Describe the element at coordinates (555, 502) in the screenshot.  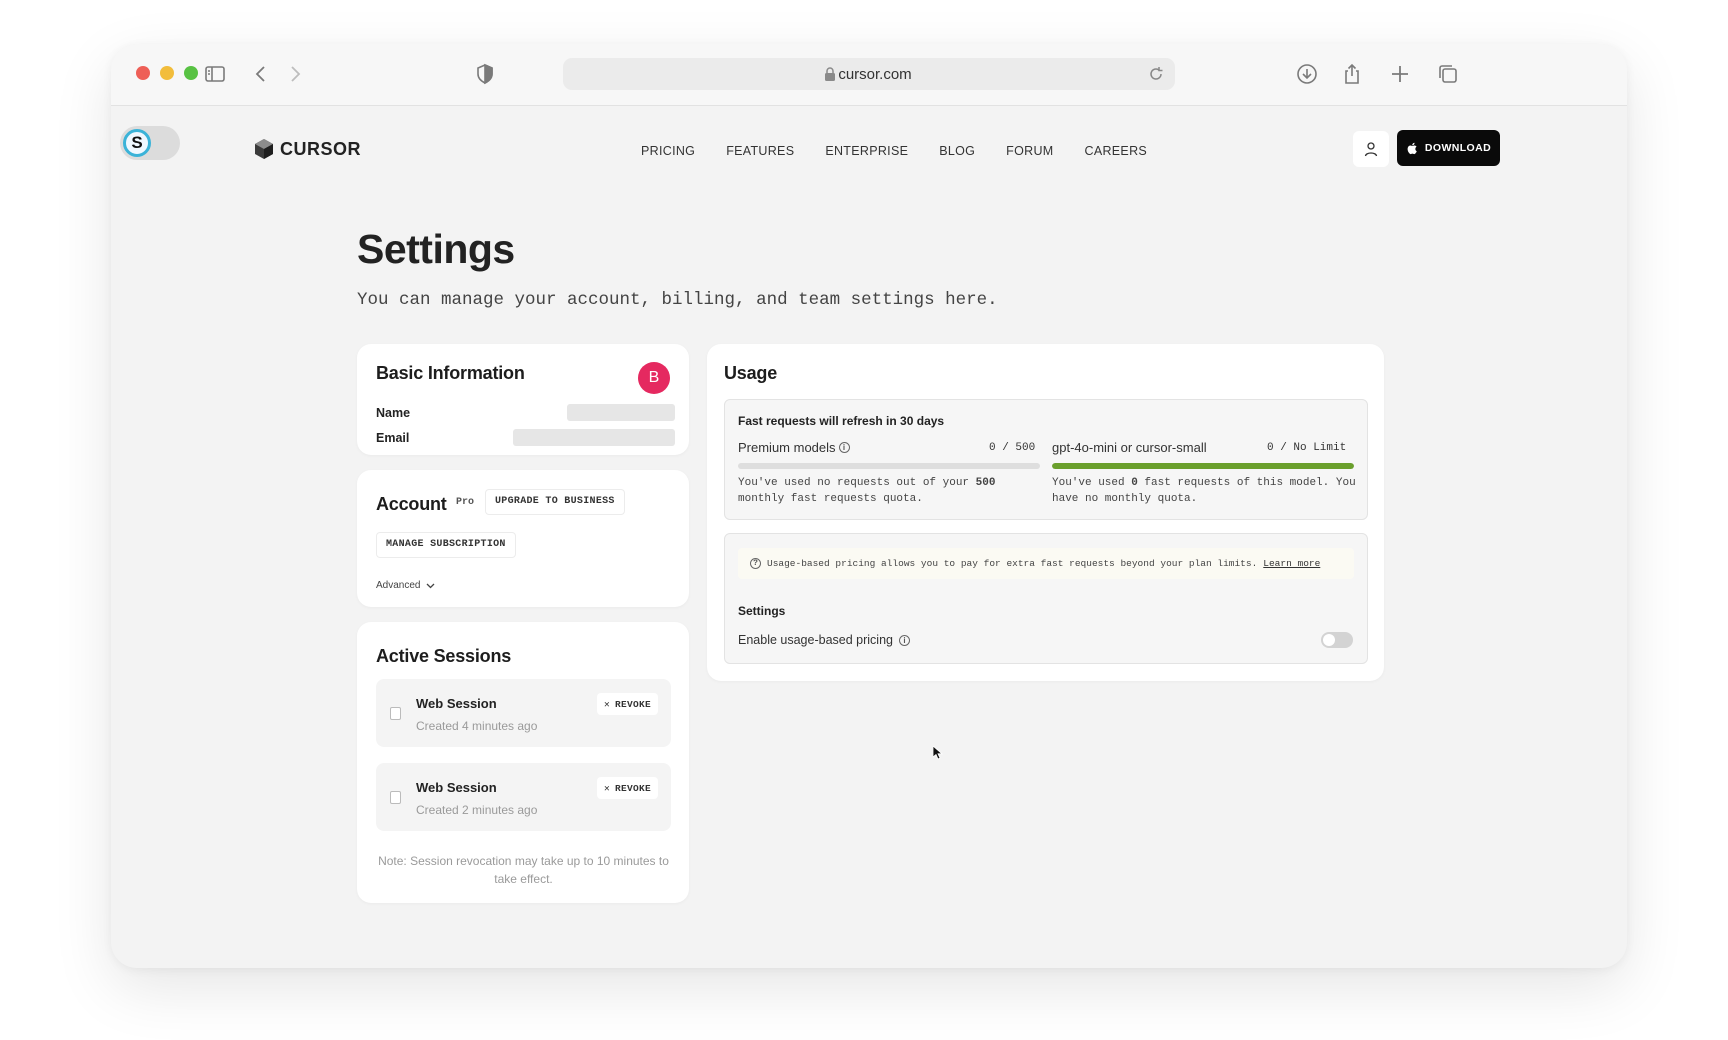
I see `upgrade-to-business-button: UPGRADE TO BUSINESS` at that location.